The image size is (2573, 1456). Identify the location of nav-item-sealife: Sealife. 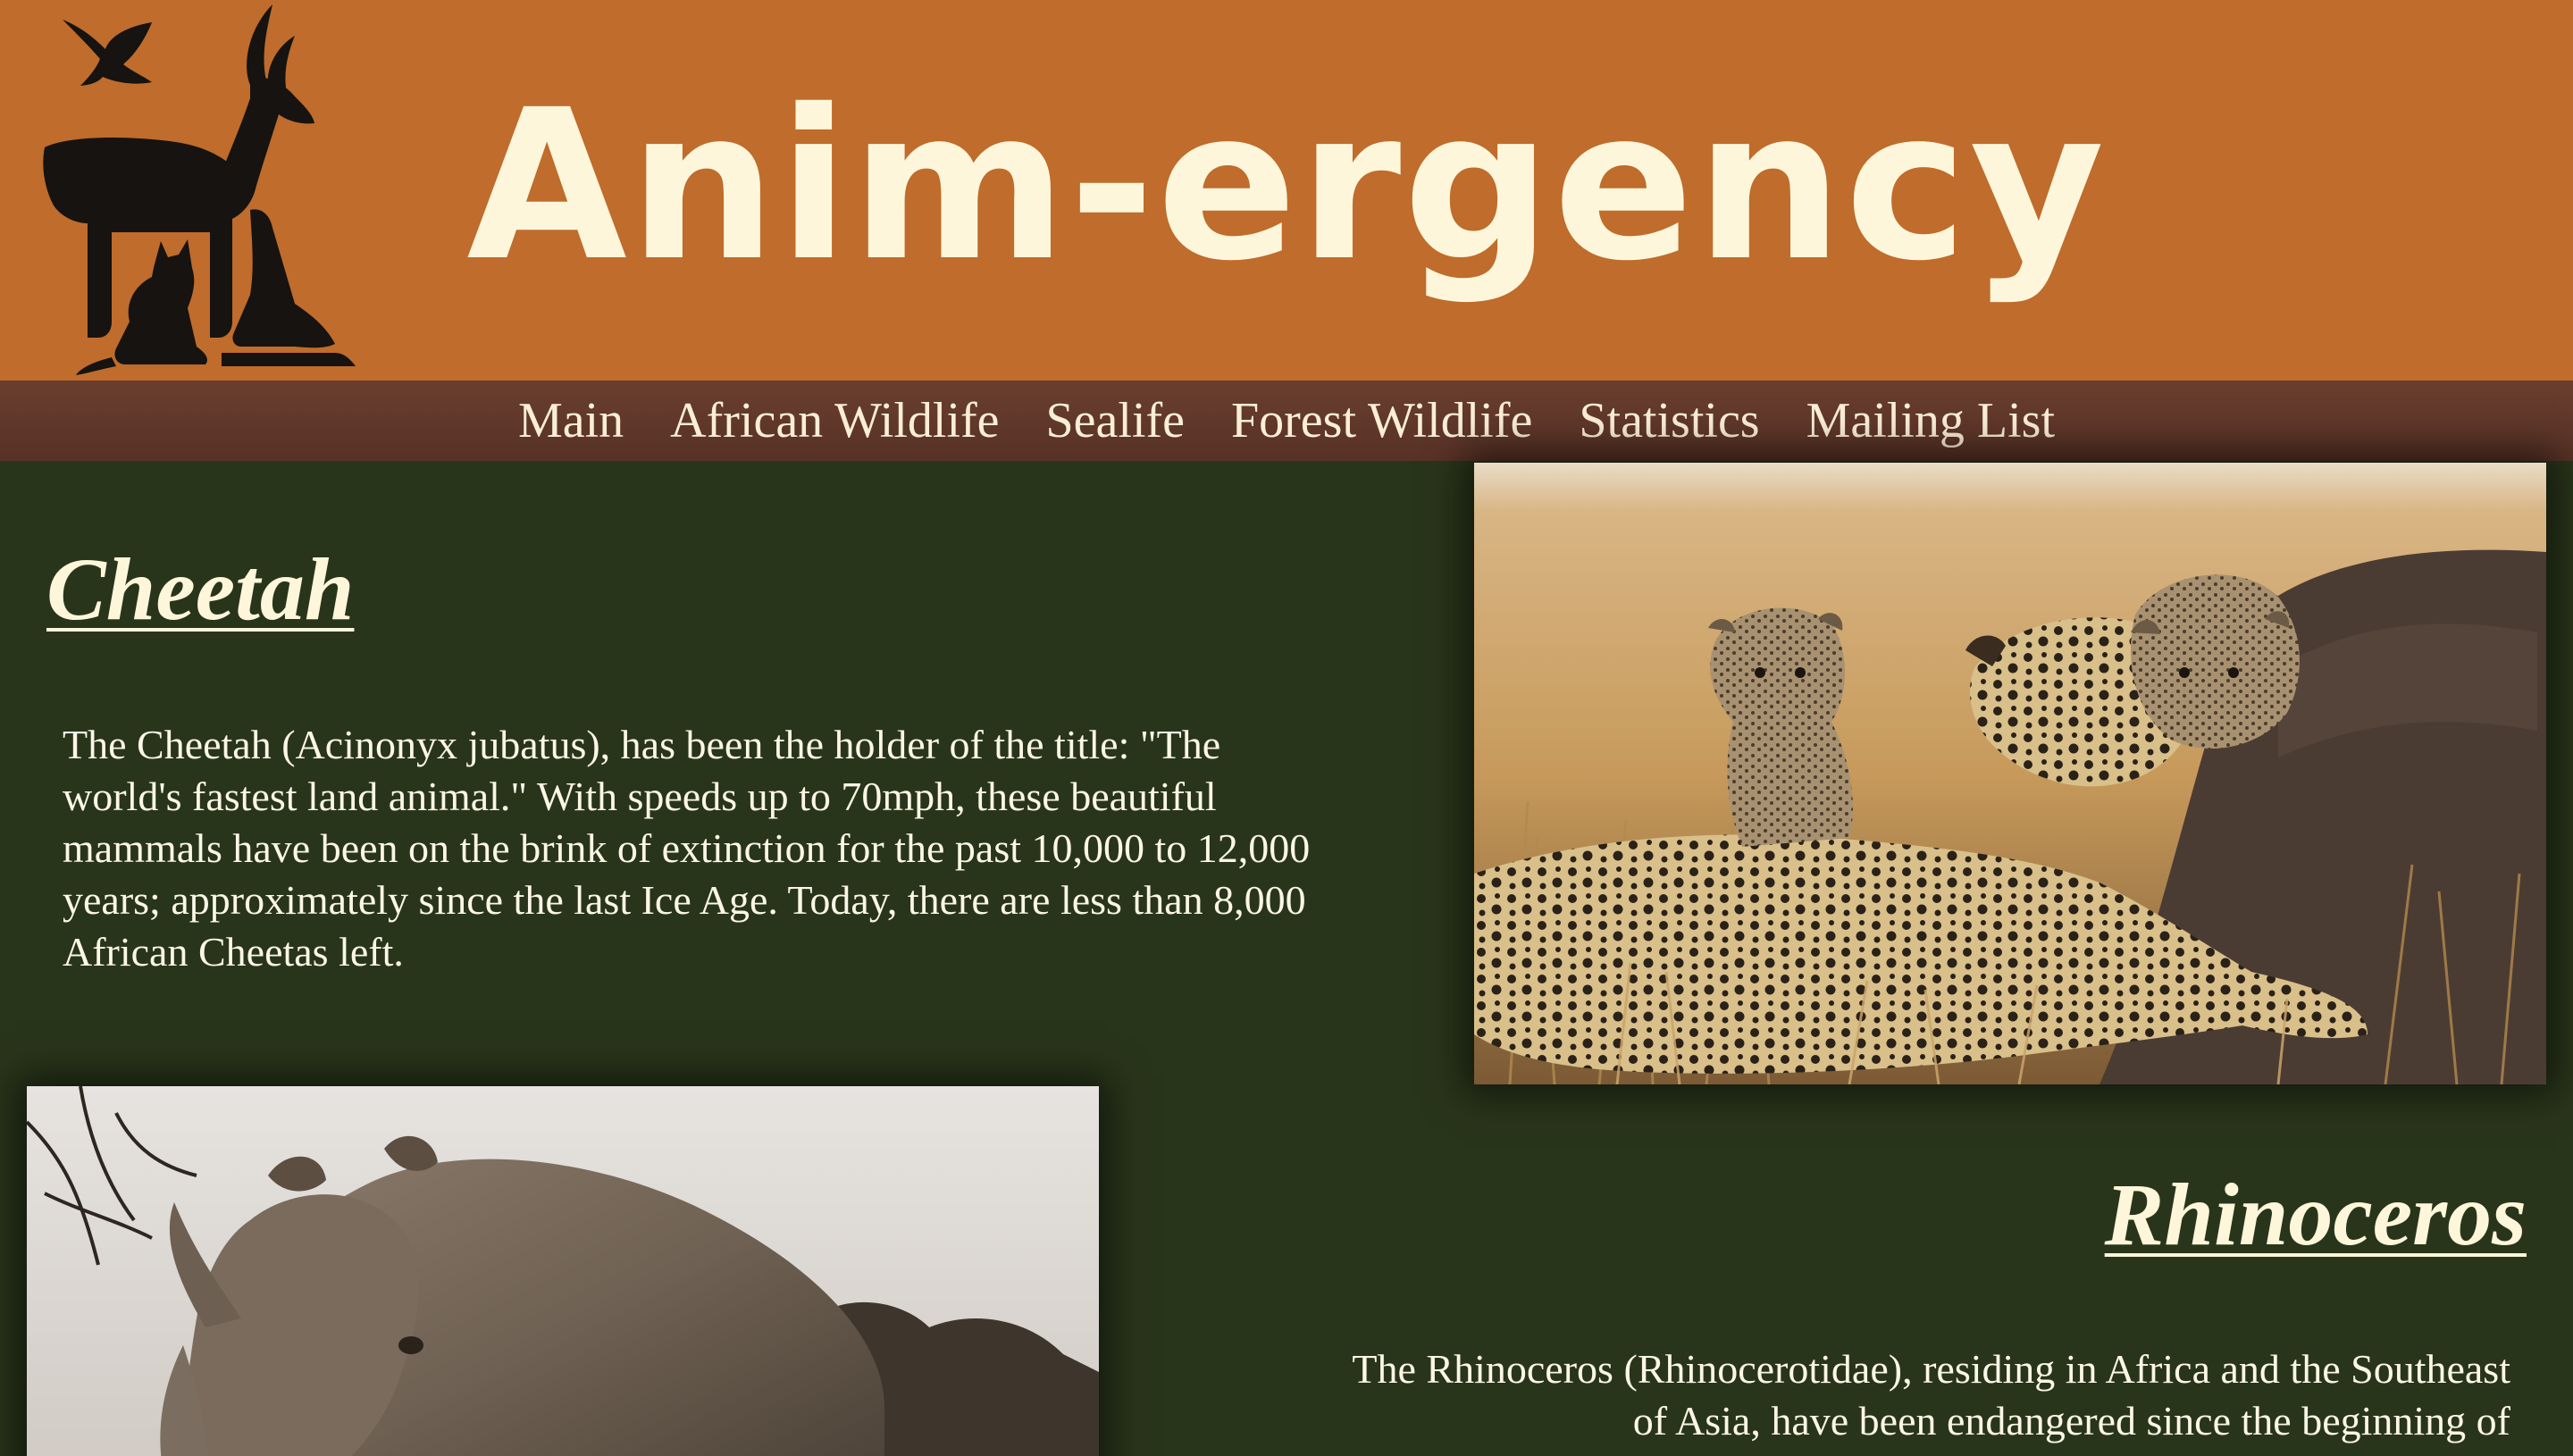
(1115, 420).